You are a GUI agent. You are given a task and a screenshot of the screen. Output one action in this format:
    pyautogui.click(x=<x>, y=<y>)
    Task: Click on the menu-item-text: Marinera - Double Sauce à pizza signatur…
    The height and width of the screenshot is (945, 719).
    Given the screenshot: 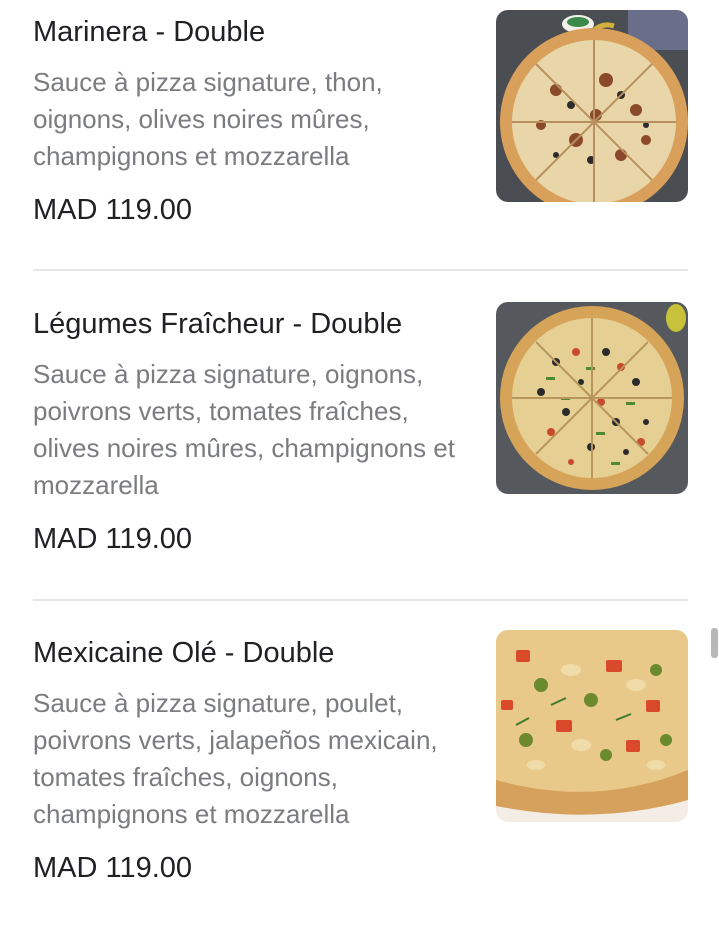 What is the action you would take?
    pyautogui.click(x=253, y=121)
    